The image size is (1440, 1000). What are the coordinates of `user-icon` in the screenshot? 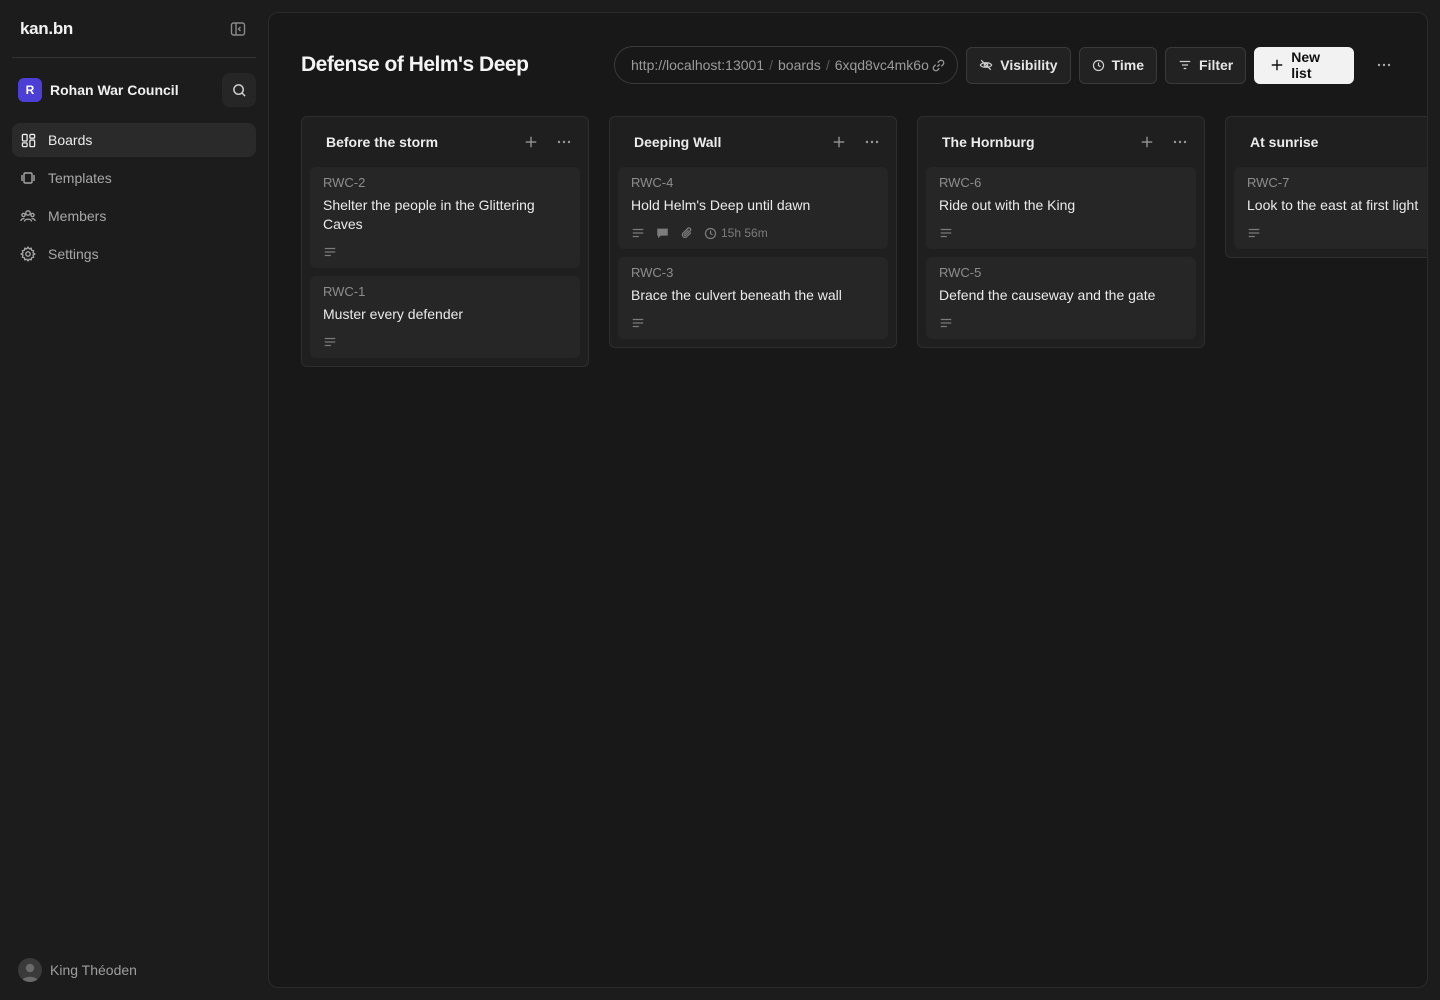 It's located at (30, 972).